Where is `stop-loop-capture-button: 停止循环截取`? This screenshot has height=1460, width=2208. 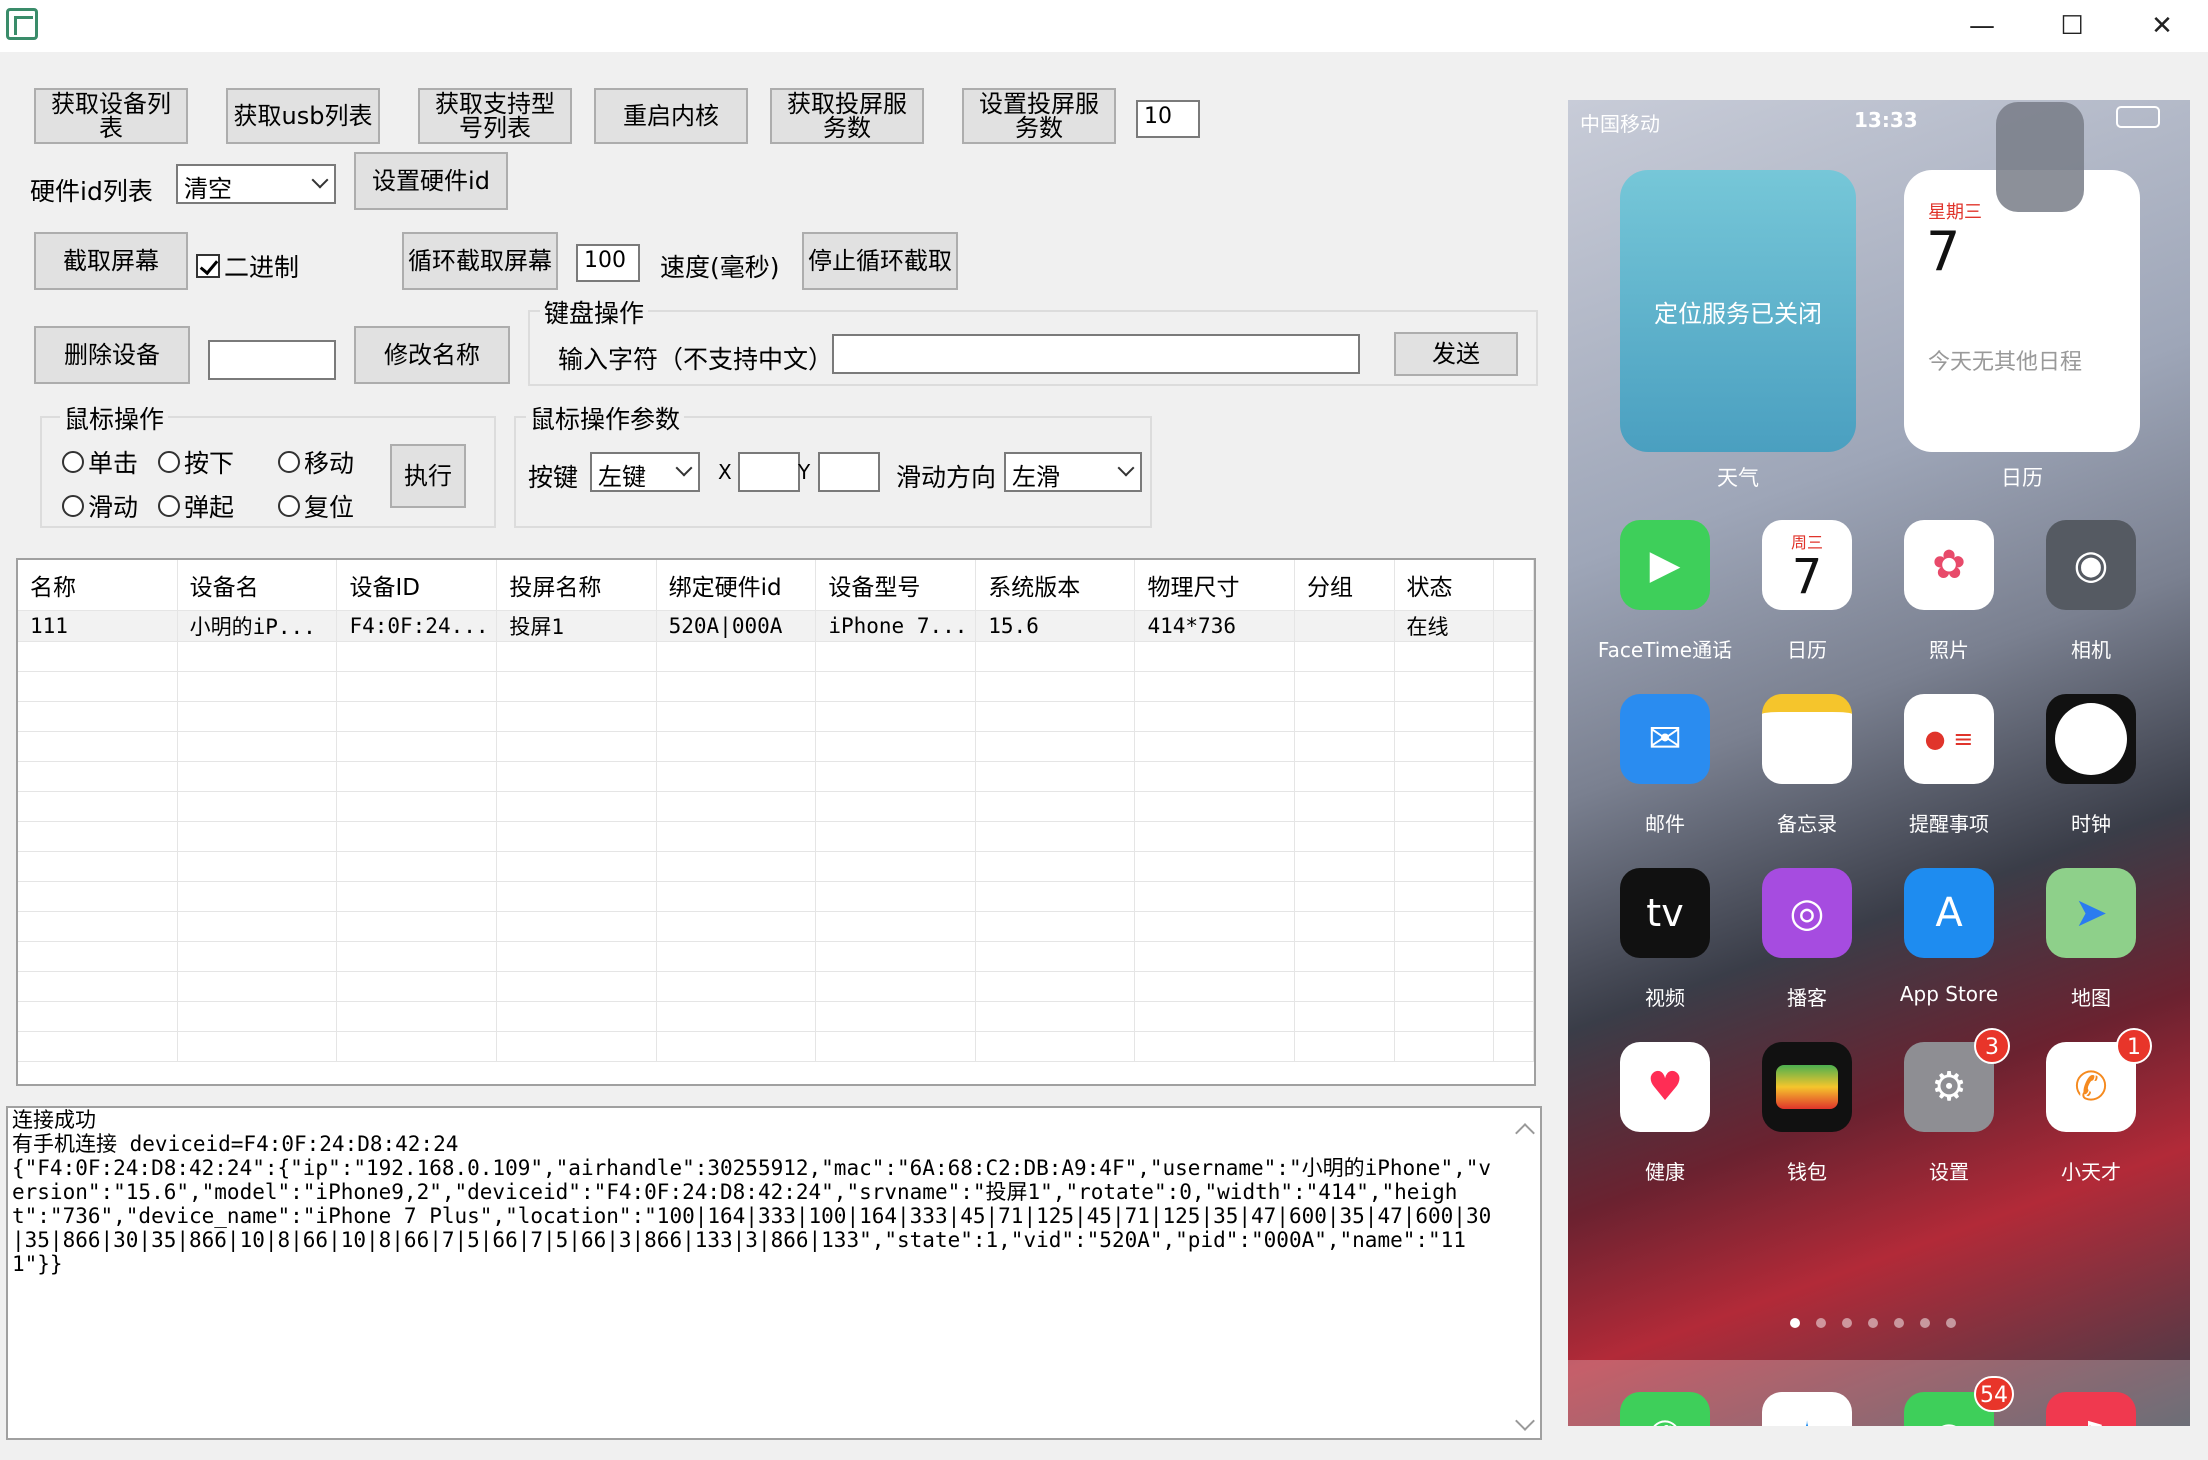
stop-loop-capture-button: 停止循环截取 is located at coordinates (880, 261).